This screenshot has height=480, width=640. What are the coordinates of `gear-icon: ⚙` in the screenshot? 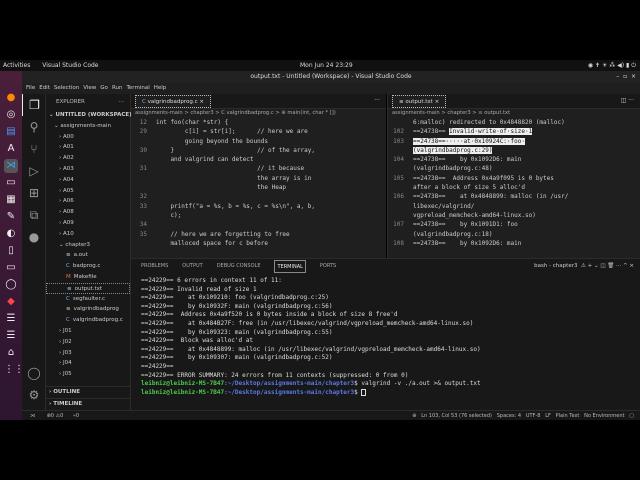 It's located at (34, 395).